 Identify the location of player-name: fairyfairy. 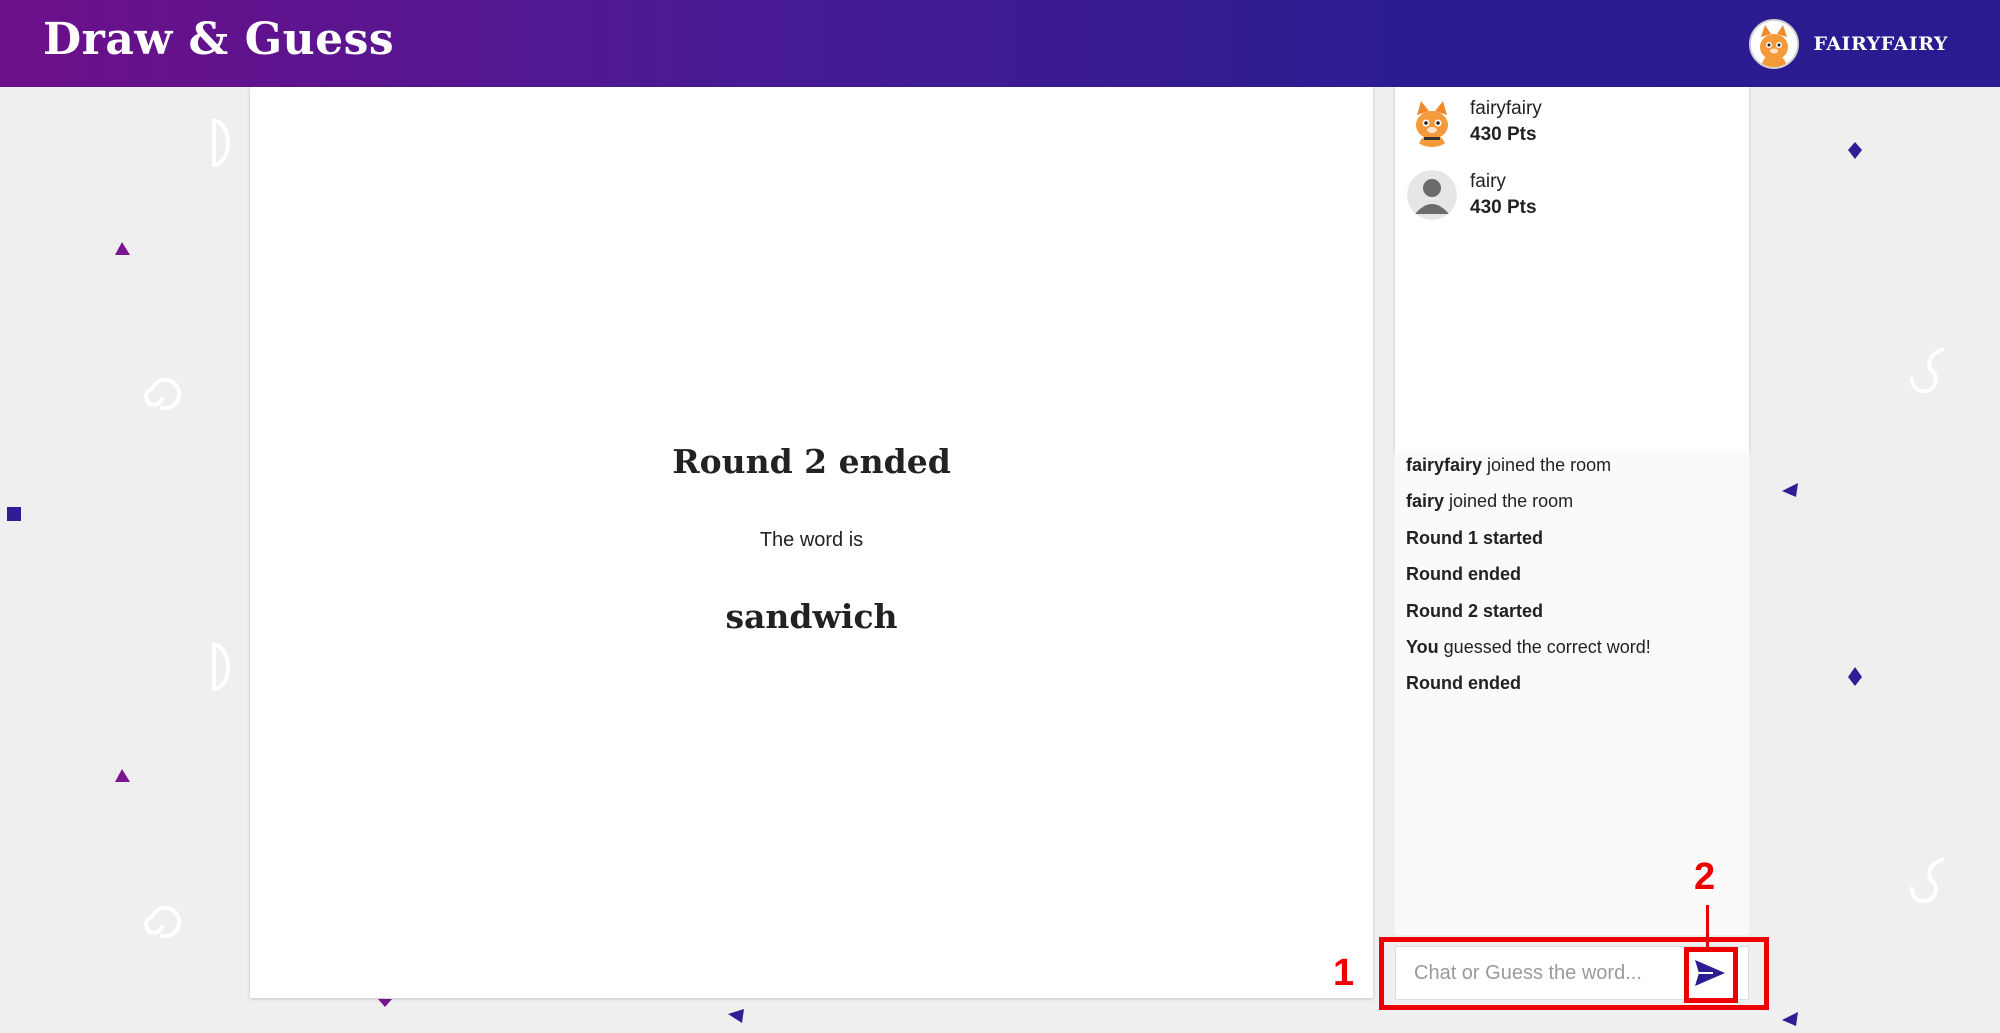
(1506, 108).